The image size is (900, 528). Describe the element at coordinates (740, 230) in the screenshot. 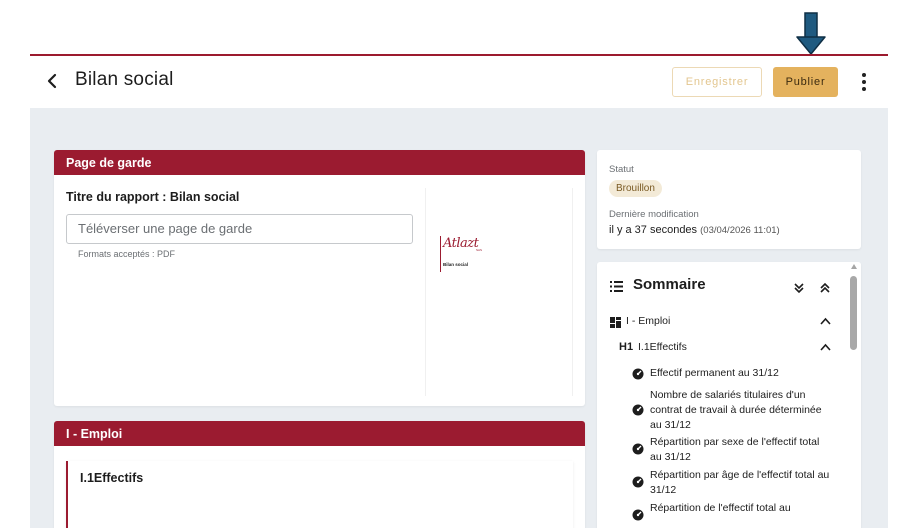

I see `last-modified-date: (03/04/2026 11:01)` at that location.